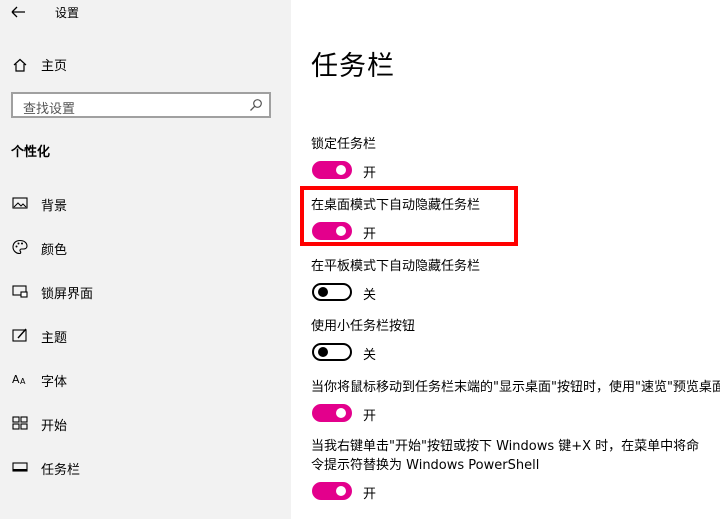  I want to click on home-icon, so click(20, 65).